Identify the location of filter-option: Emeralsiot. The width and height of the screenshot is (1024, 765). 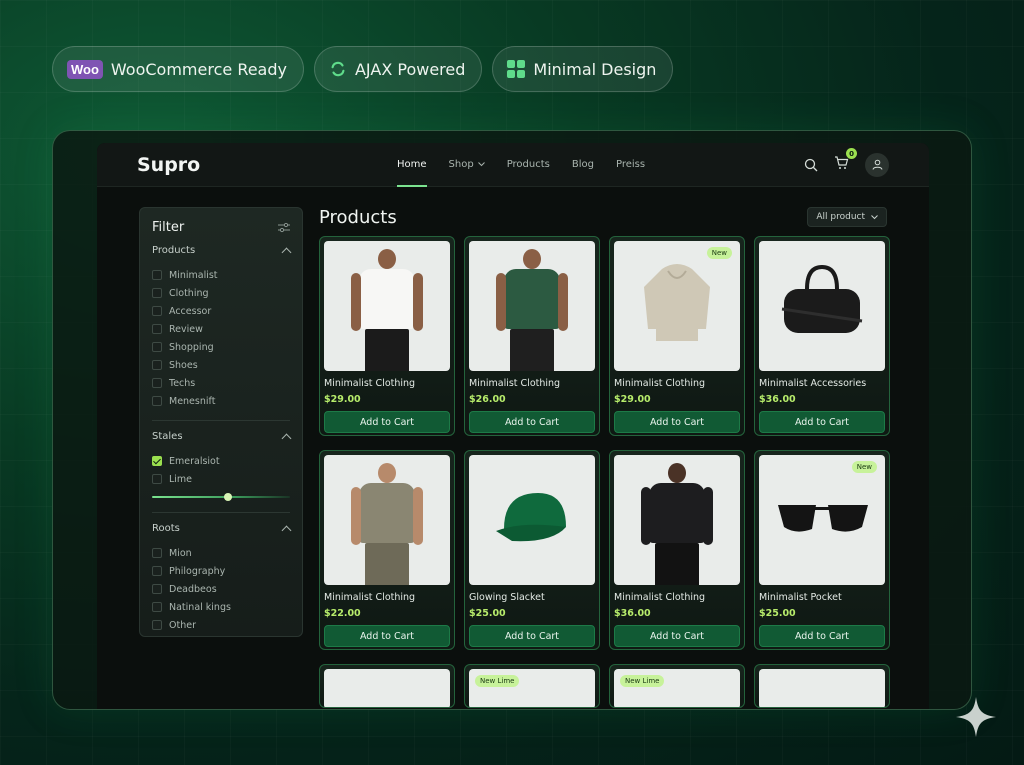
(221, 461).